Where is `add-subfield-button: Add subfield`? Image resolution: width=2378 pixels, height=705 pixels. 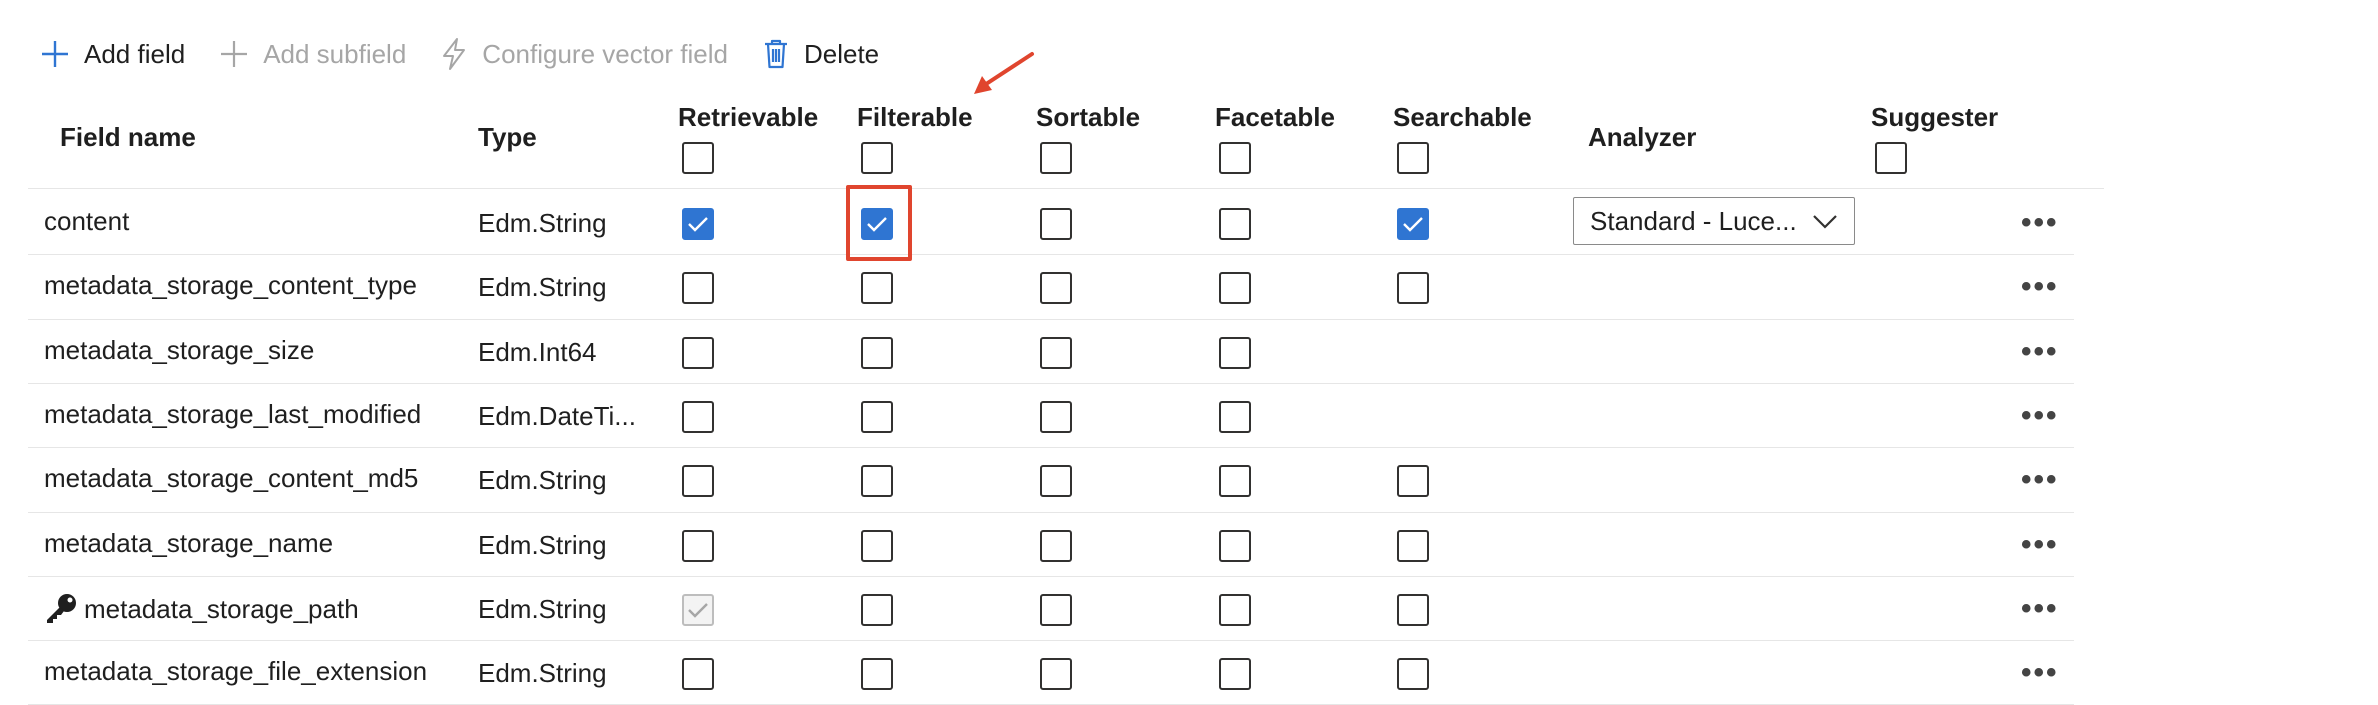
add-subfield-button: Add subfield is located at coordinates (312, 54).